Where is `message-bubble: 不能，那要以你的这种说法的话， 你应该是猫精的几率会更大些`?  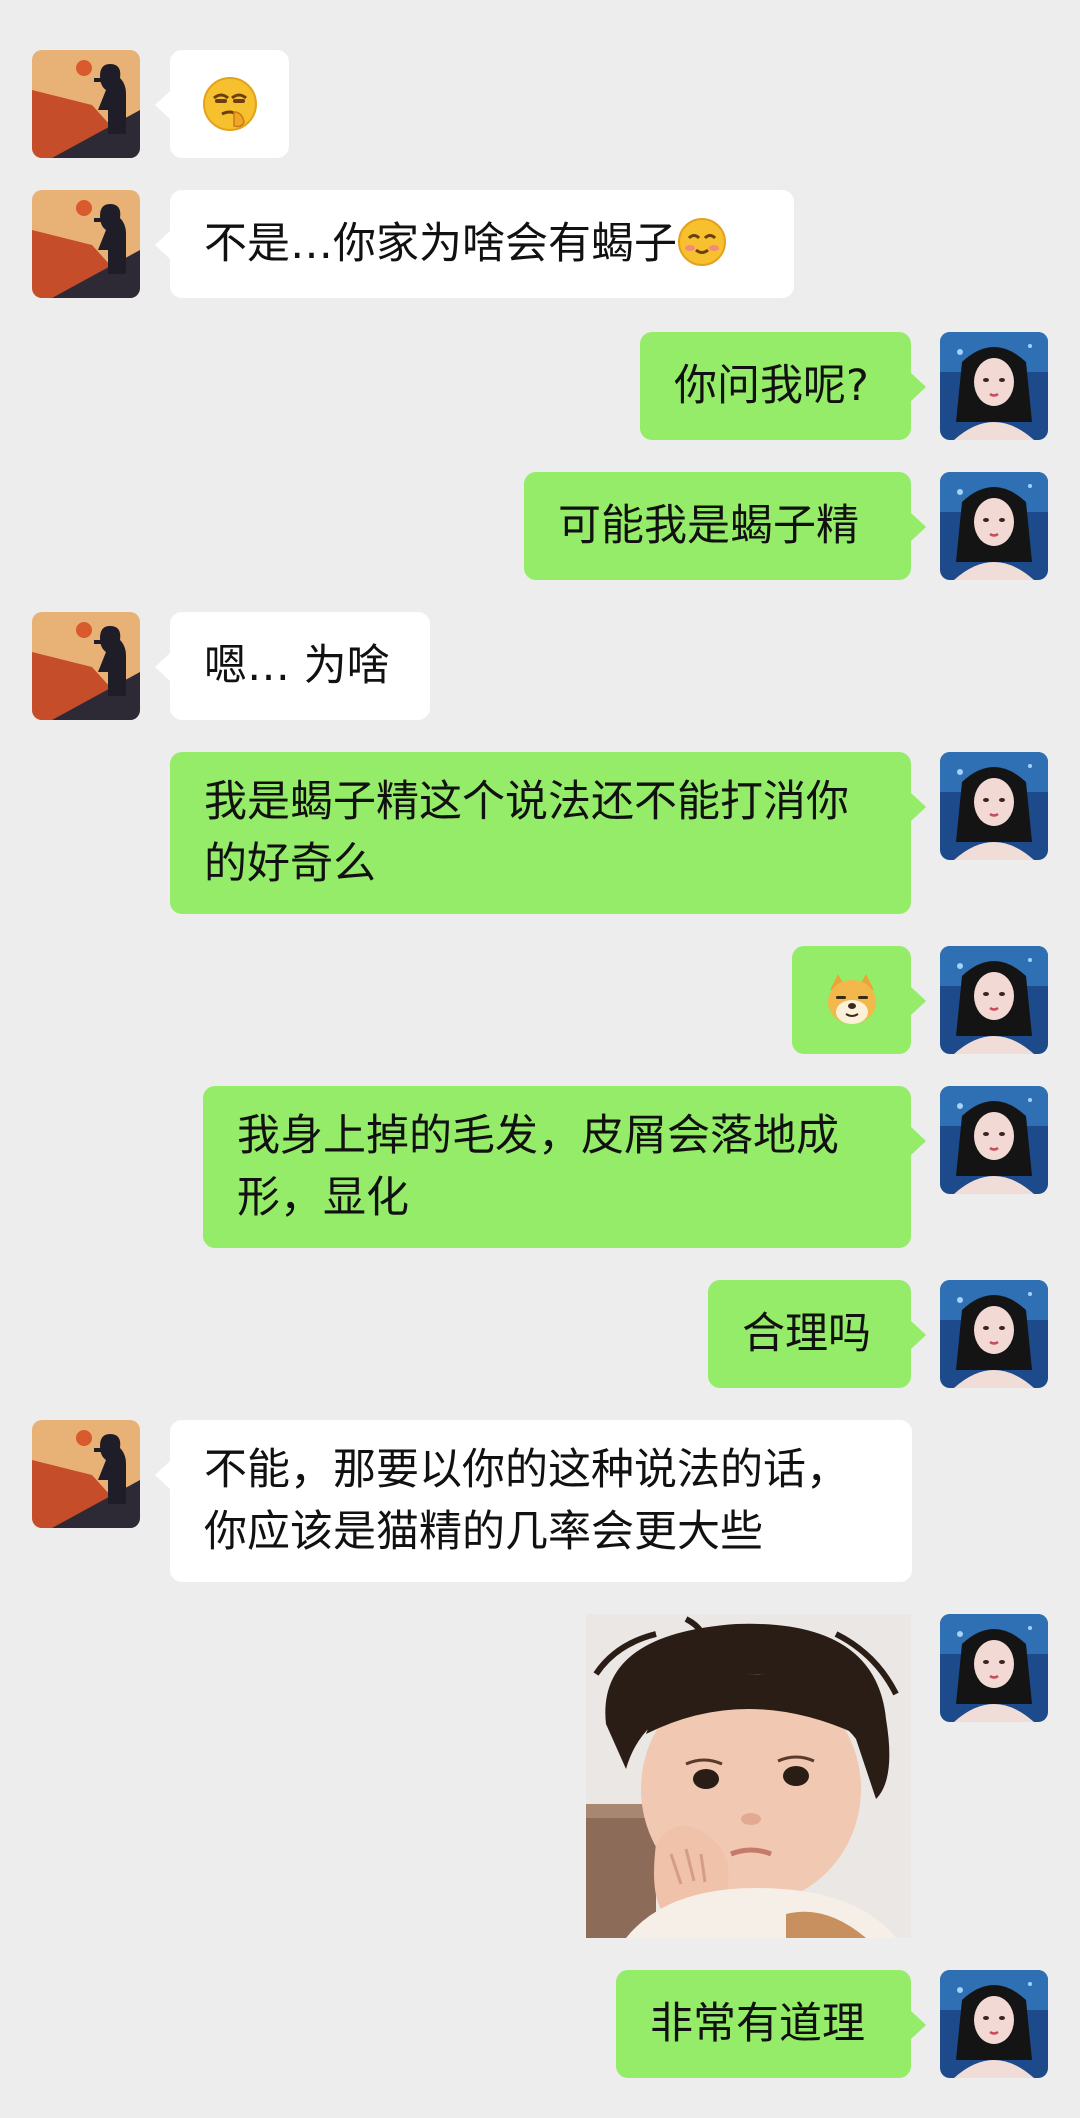 message-bubble: 不能，那要以你的这种说法的话， 你应该是猫精的几率会更大些 is located at coordinates (533, 1501).